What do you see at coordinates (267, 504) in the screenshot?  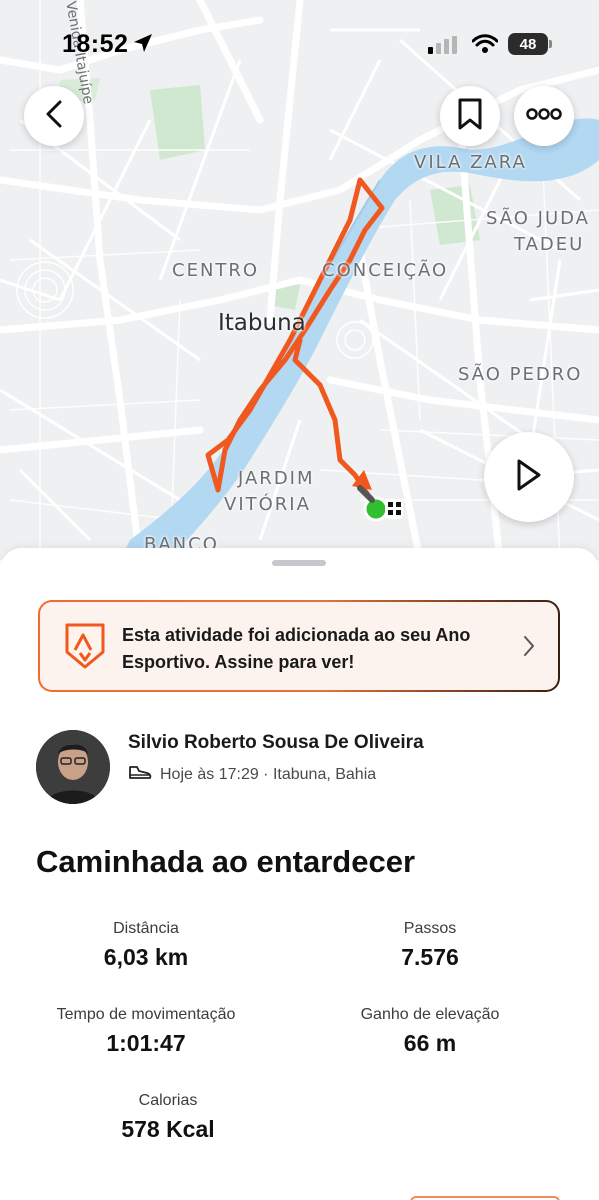 I see `map-label-vitoria: VITÓRIA` at bounding box center [267, 504].